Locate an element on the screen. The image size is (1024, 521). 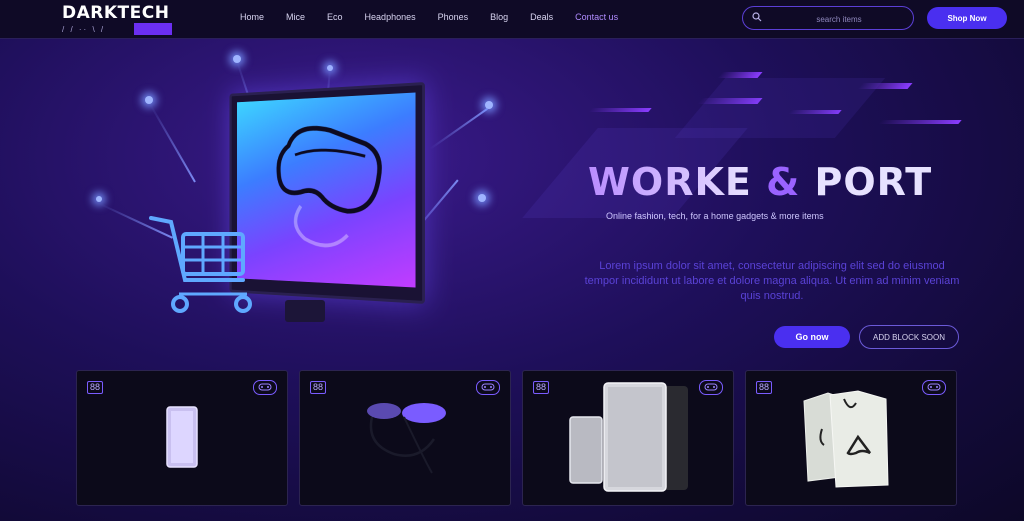
nav-item-headphones: Headphones is located at coordinates (390, 17).